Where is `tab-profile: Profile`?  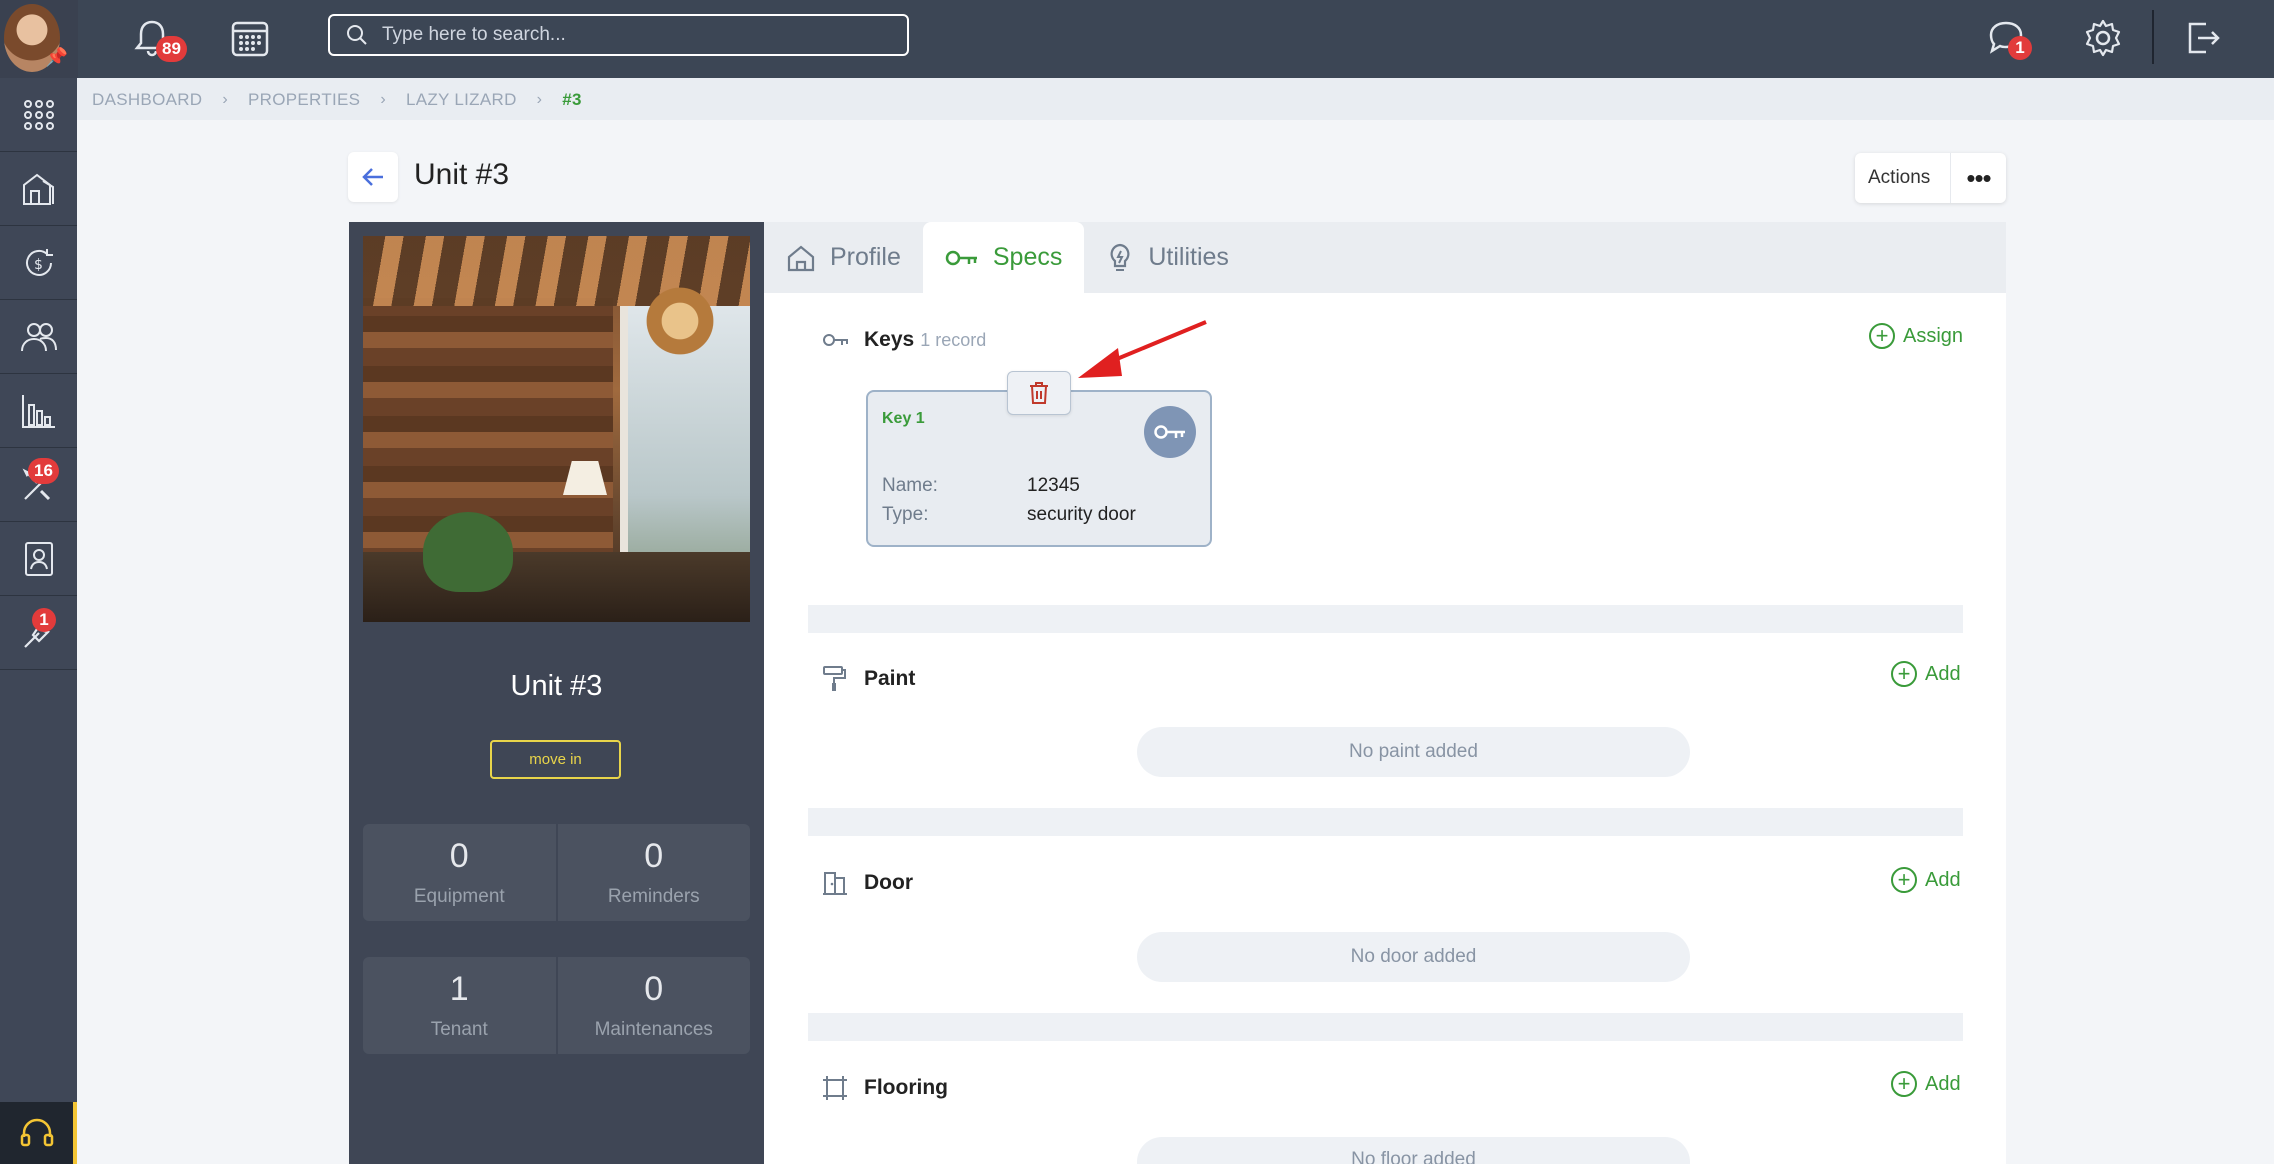
tab-profile: Profile is located at coordinates (843, 257).